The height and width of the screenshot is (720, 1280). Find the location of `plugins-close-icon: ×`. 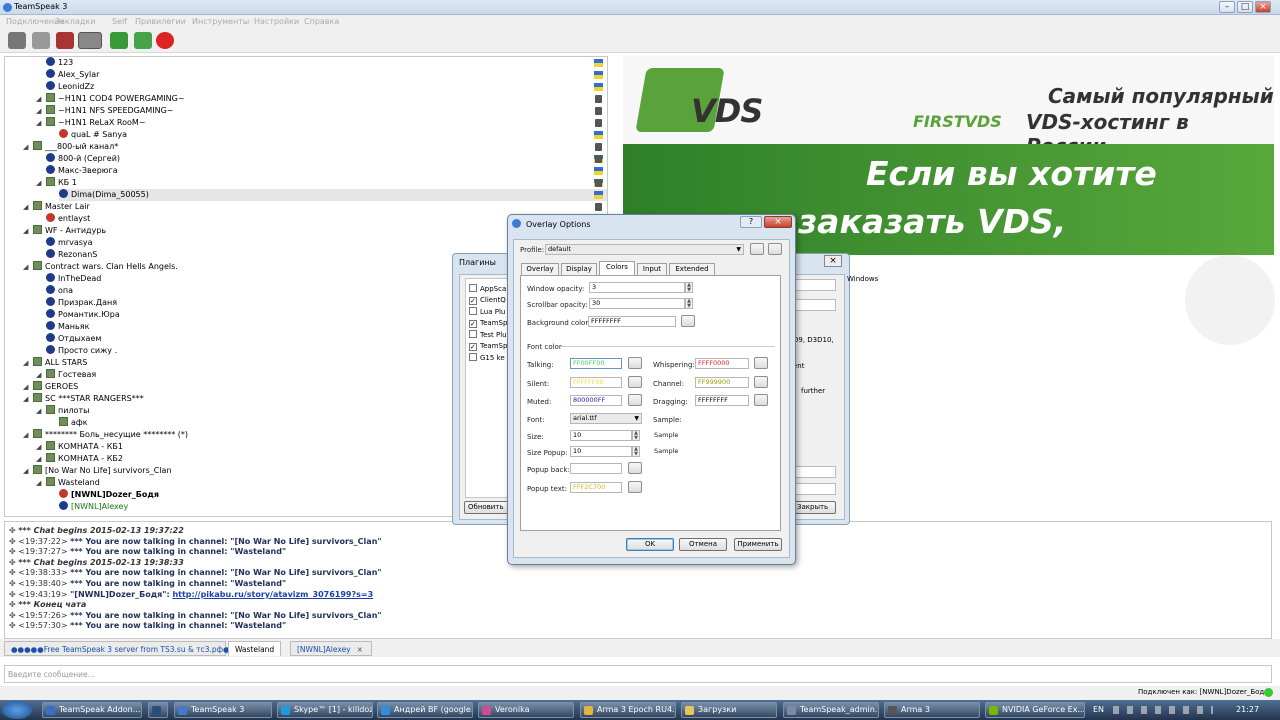

plugins-close-icon: × is located at coordinates (833, 261).